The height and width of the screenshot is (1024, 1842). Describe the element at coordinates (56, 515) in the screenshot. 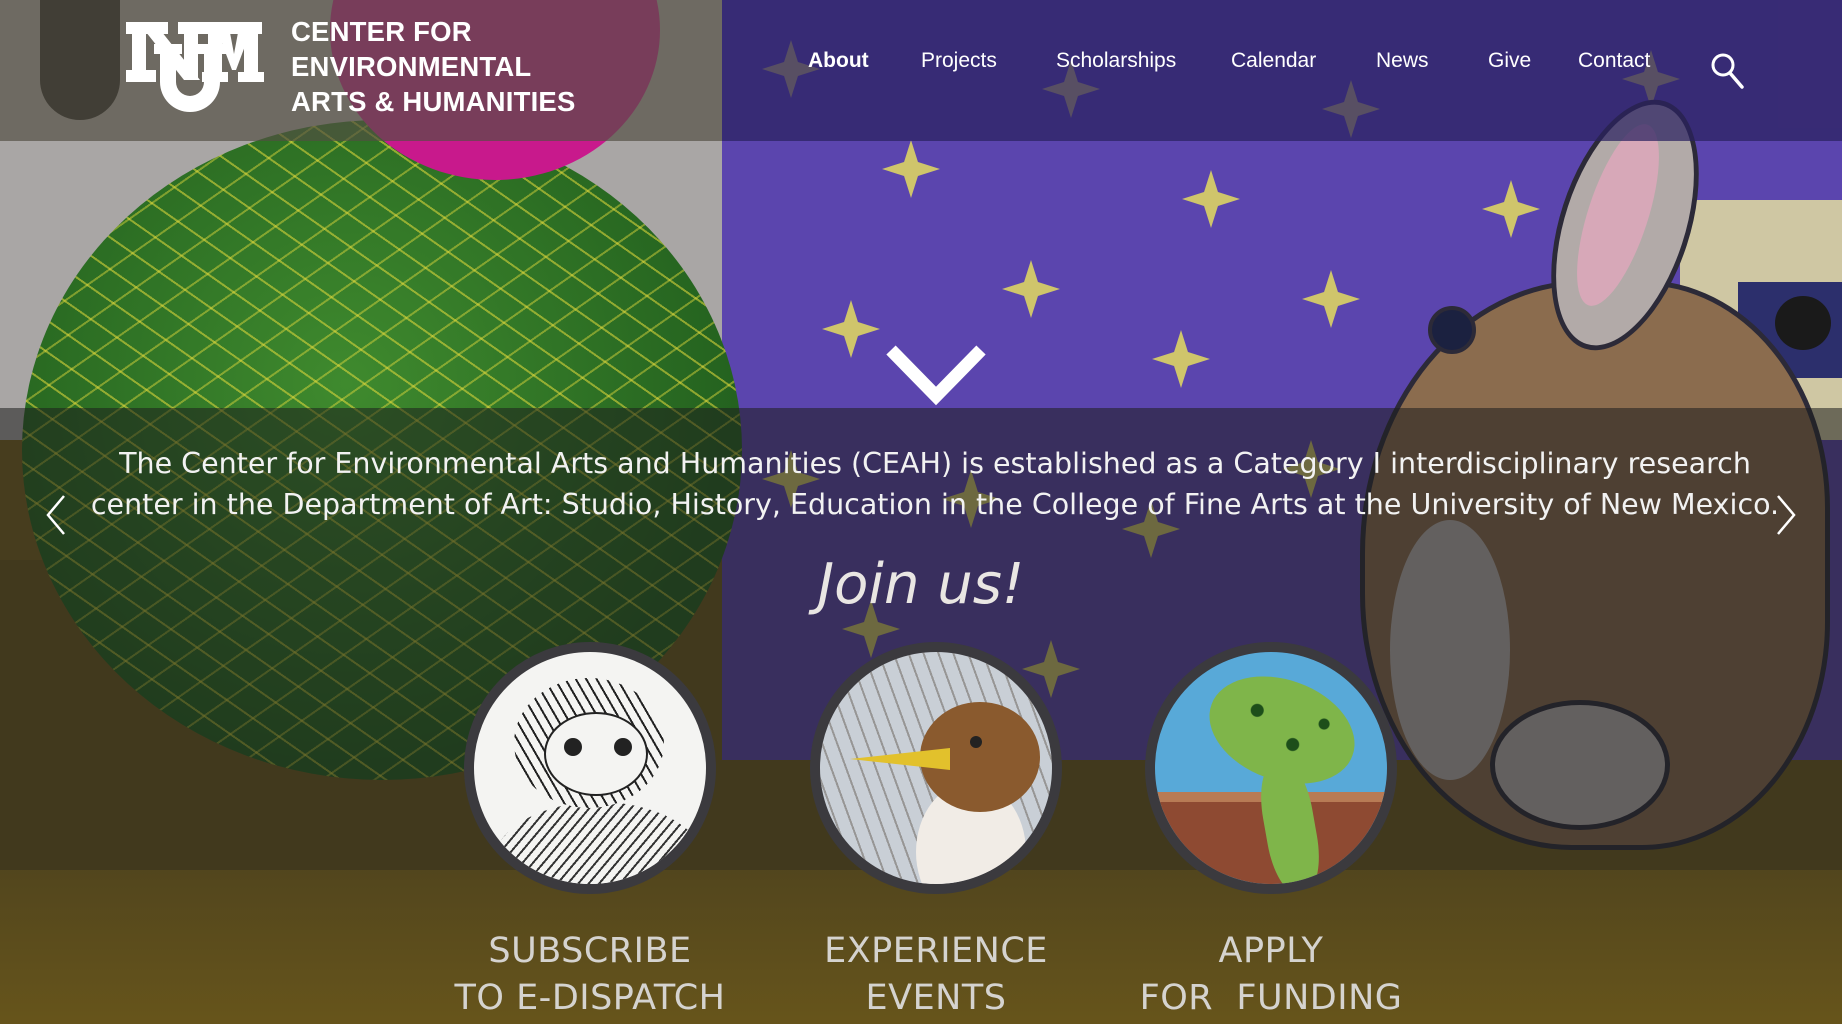

I see `chevron-left-icon` at that location.